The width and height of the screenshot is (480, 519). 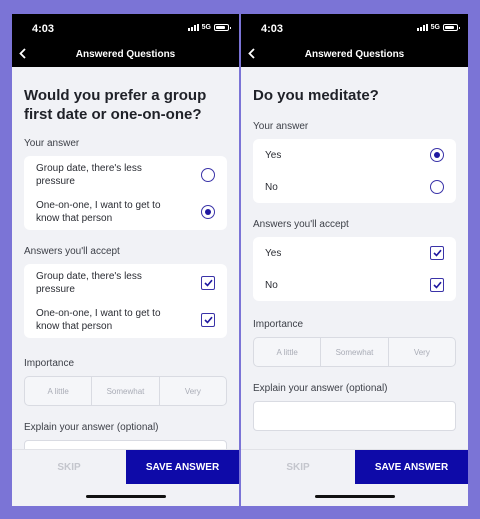 What do you see at coordinates (273, 253) in the screenshot?
I see `accept-option-label: Yes` at bounding box center [273, 253].